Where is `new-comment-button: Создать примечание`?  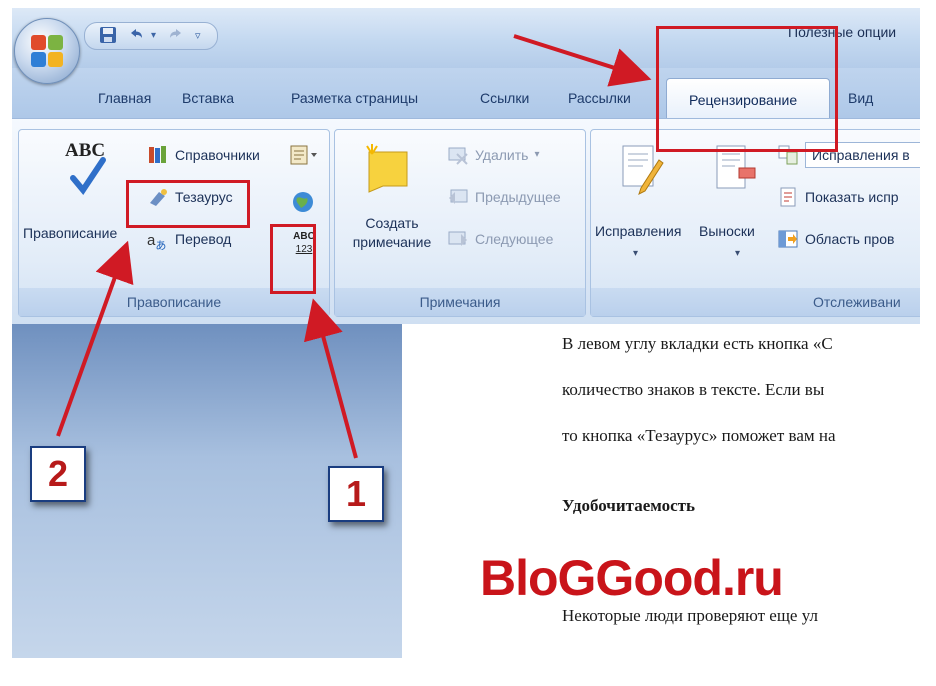
new-comment-button: Создать примечание is located at coordinates (392, 233).